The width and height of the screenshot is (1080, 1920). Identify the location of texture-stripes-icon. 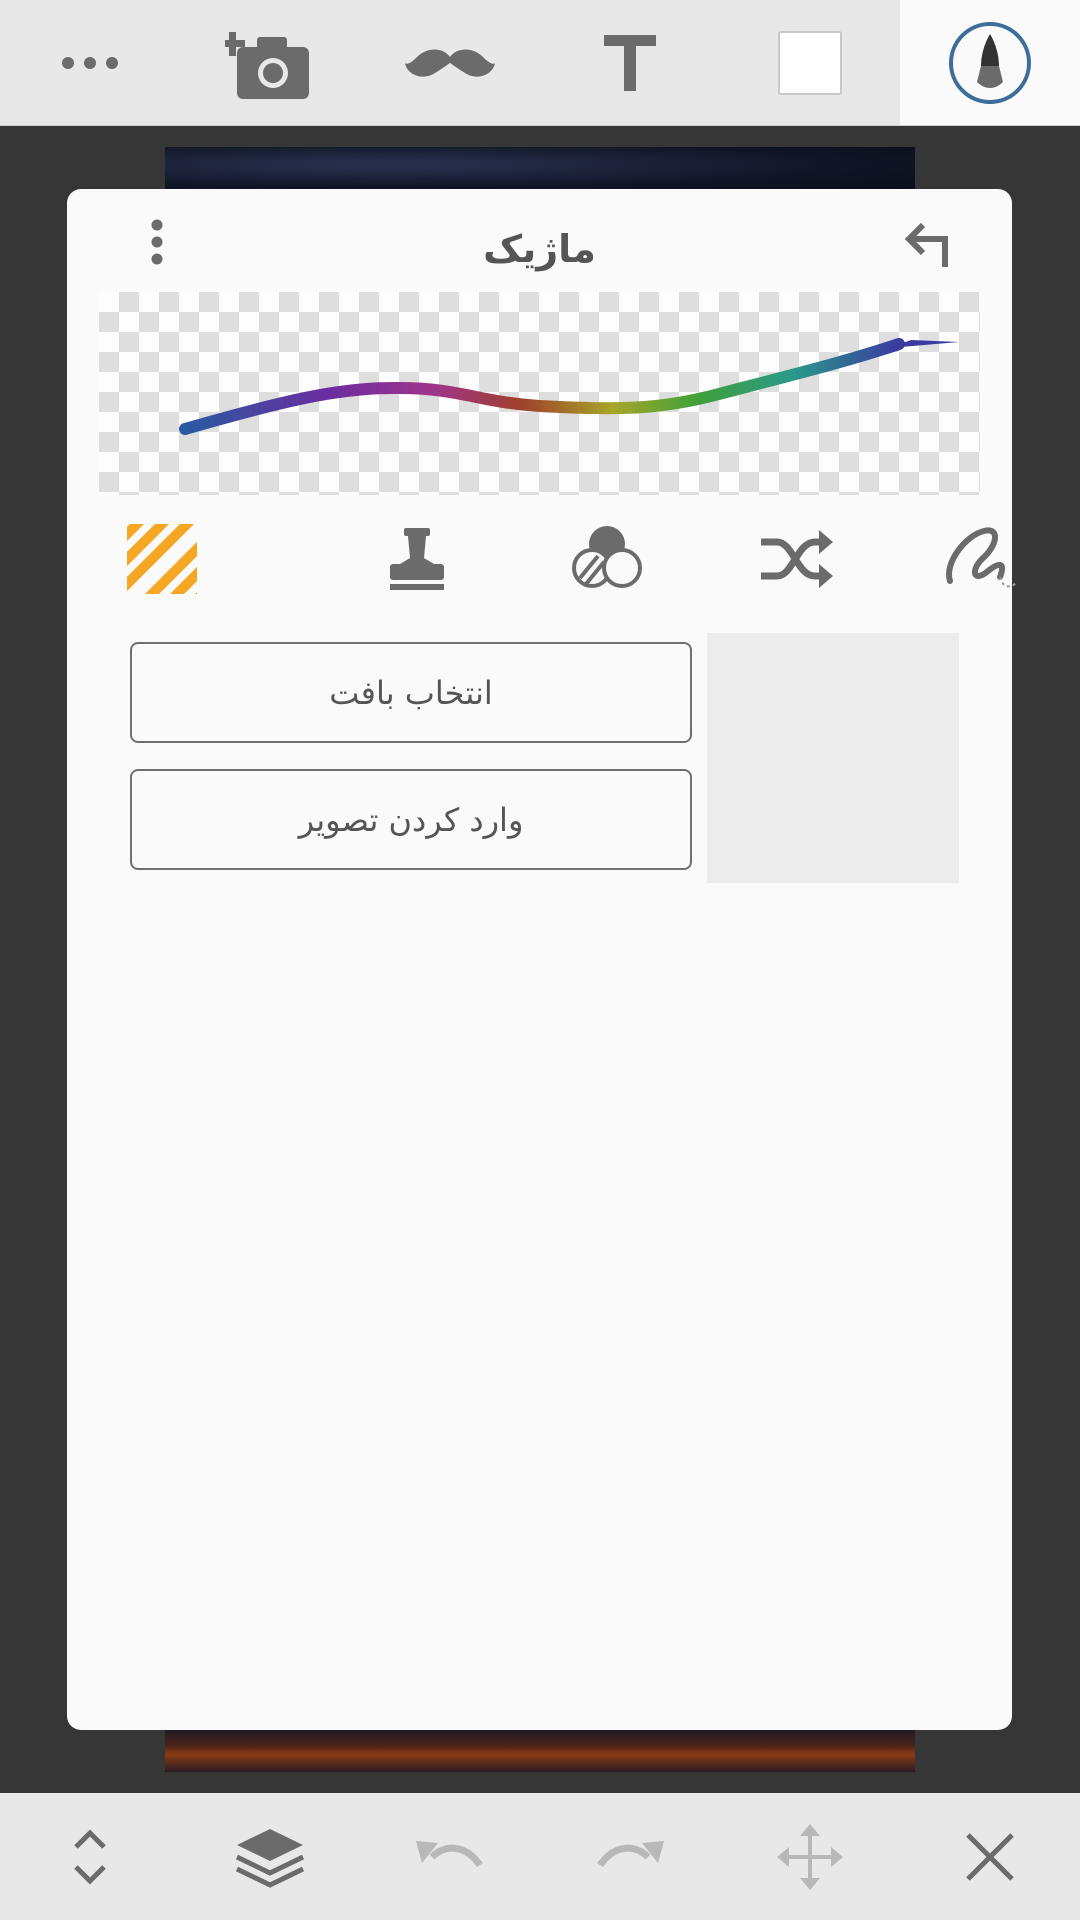
(162, 559).